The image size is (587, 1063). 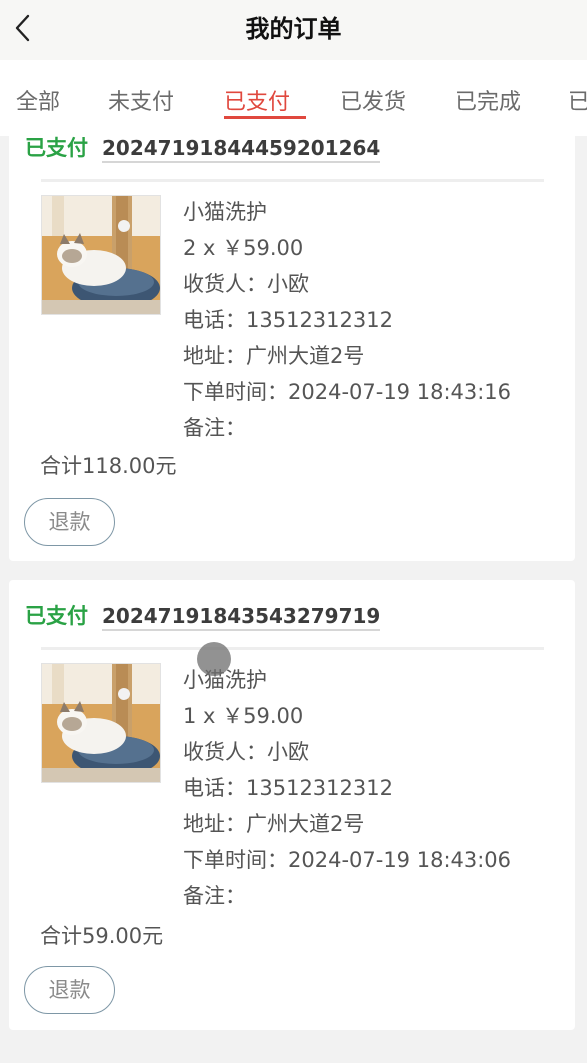 What do you see at coordinates (141, 100) in the screenshot?
I see `tab-unpaid: 未支付` at bounding box center [141, 100].